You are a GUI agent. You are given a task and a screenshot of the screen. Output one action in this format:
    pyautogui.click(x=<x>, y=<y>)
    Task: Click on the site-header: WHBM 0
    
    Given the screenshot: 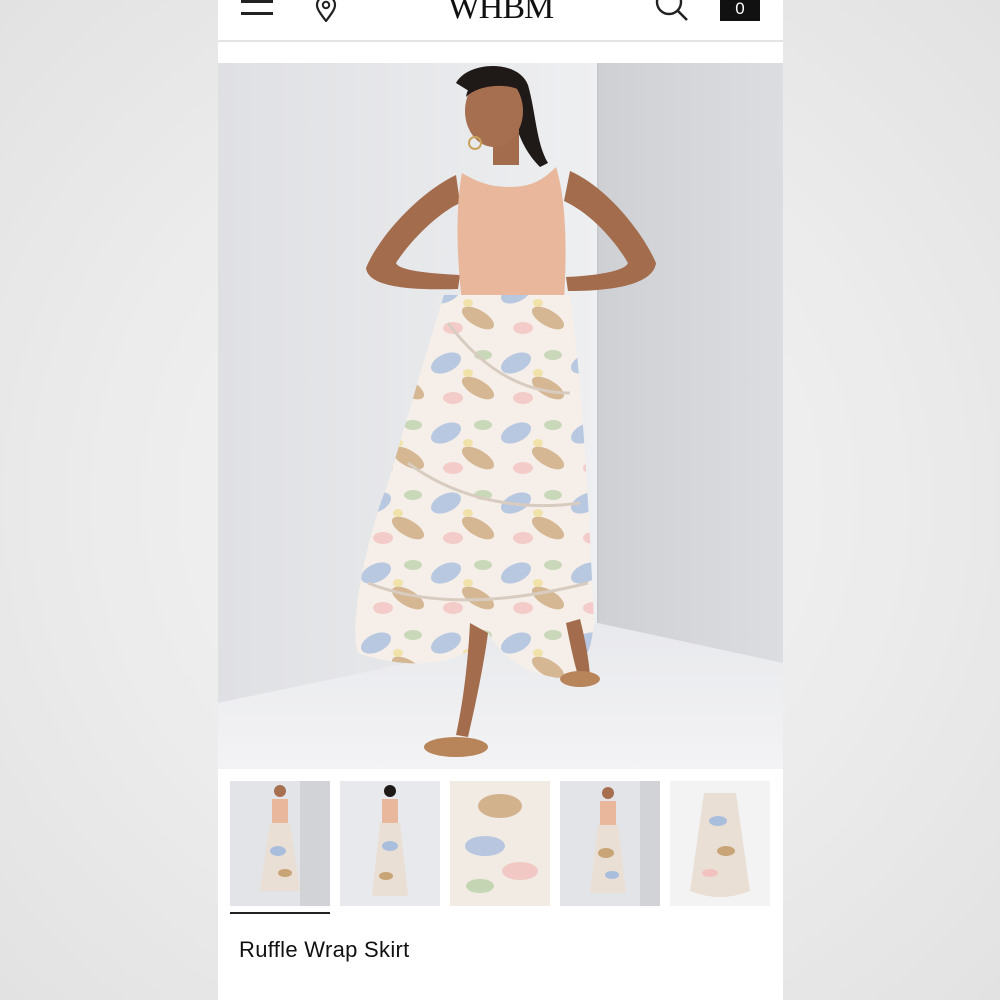 What is the action you would take?
    pyautogui.click(x=500, y=21)
    